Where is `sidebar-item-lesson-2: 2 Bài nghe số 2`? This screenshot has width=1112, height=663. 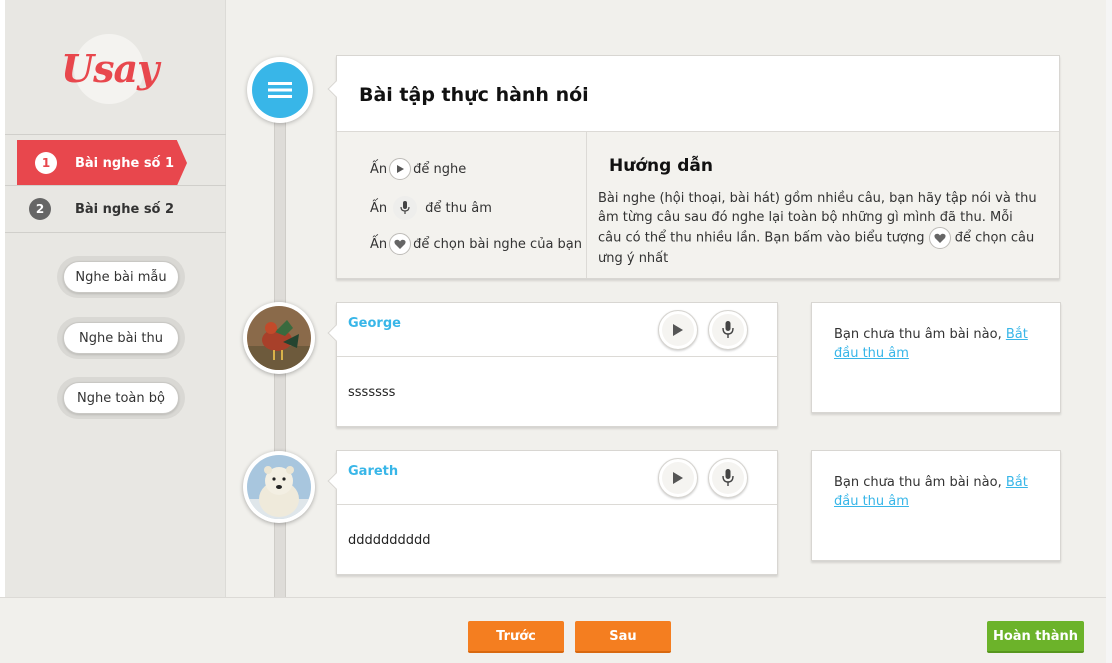 sidebar-item-lesson-2: 2 Bài nghe số 2 is located at coordinates (115, 209).